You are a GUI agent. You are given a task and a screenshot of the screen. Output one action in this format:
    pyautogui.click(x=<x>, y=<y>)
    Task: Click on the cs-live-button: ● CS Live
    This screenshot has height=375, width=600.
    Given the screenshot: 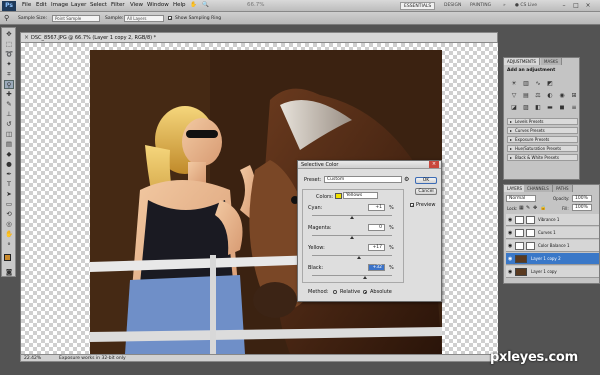 What is the action you would take?
    pyautogui.click(x=526, y=6)
    